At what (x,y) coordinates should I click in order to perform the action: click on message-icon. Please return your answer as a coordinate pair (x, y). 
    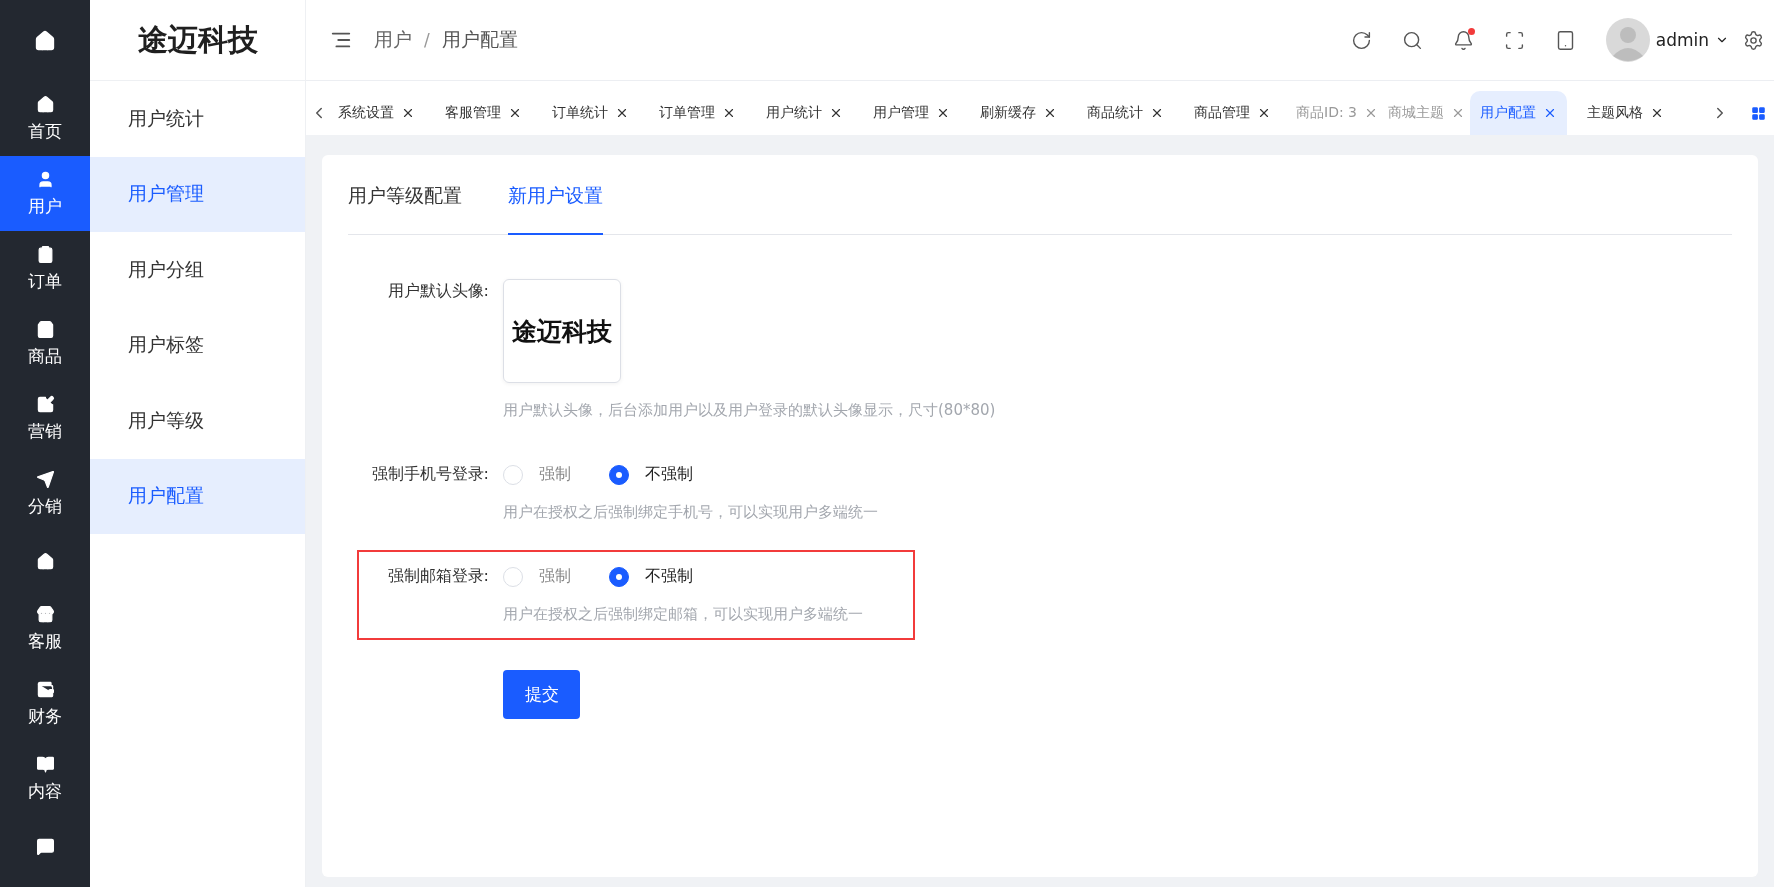
    Looking at the image, I should click on (45, 846).